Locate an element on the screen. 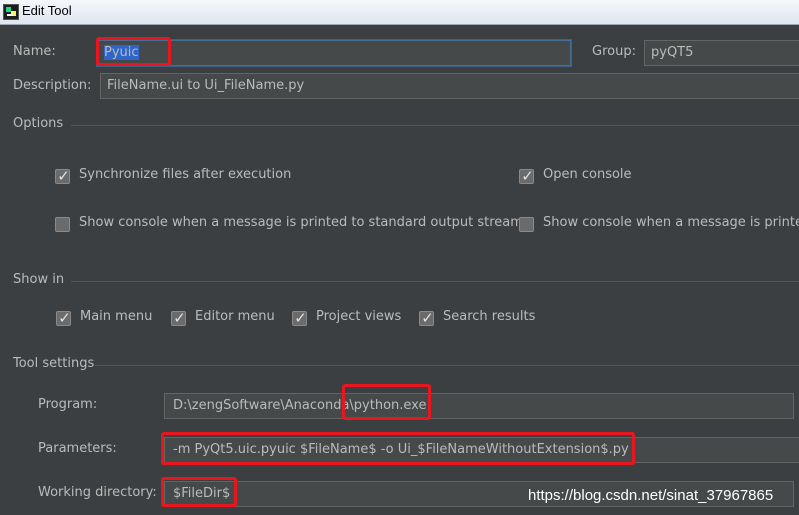 This screenshot has height=515, width=799. sync-files-checkbox: ✓ is located at coordinates (62, 176).